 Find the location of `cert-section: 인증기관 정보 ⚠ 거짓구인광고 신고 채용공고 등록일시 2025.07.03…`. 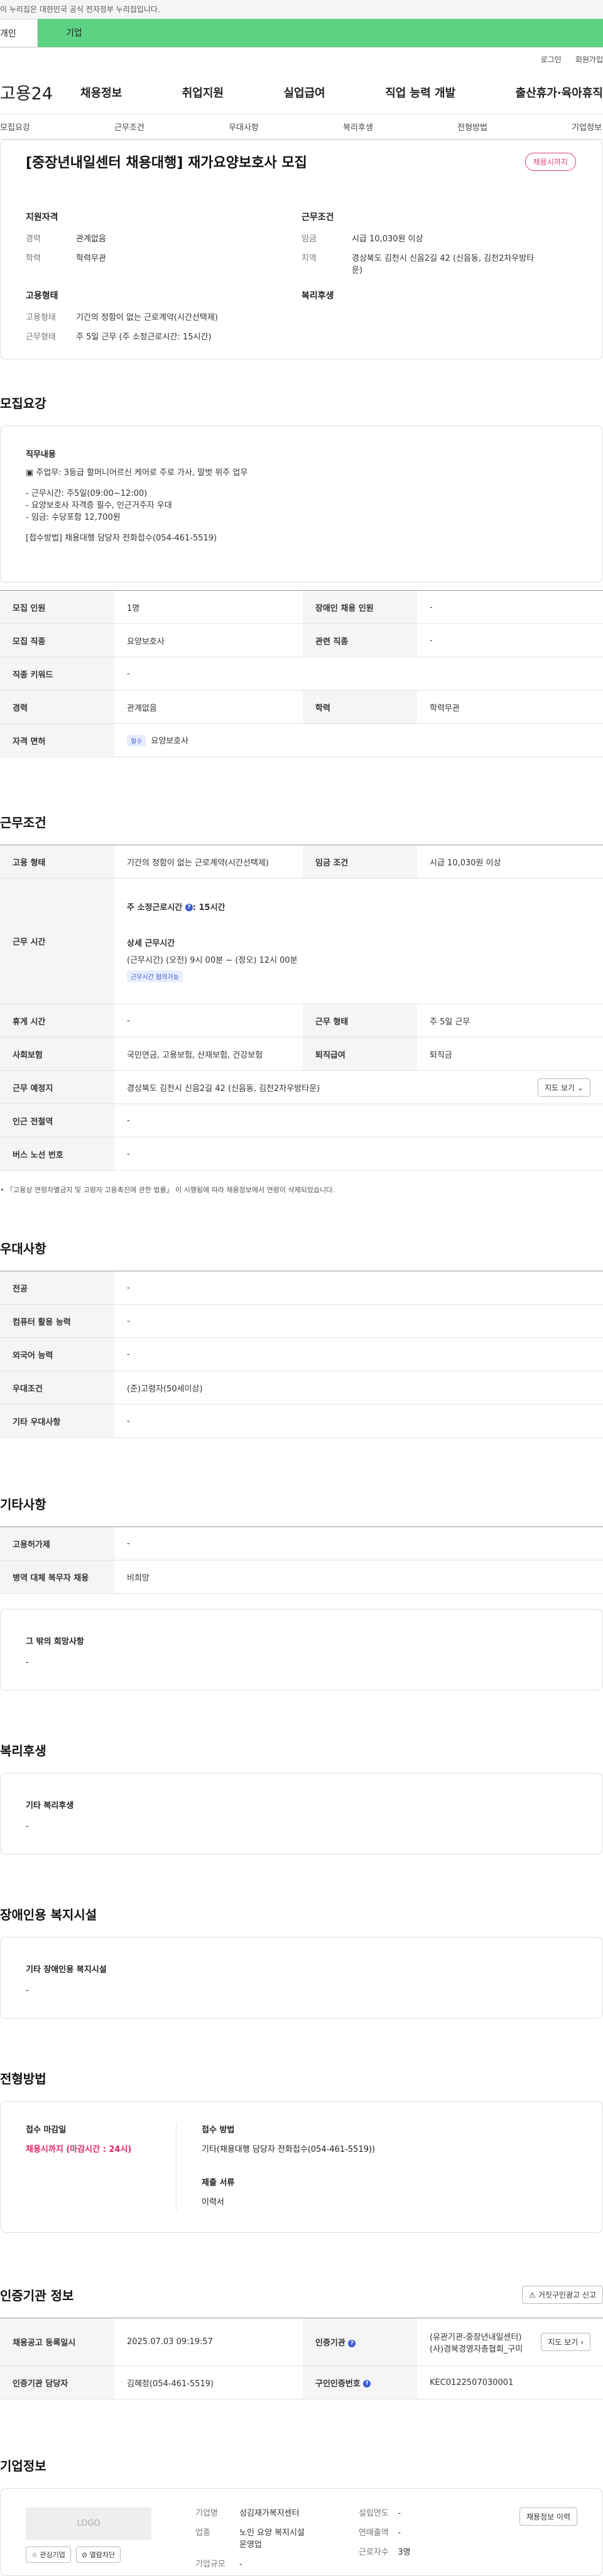

cert-section: 인증기관 정보 ⚠ 거짓구인광고 신고 채용공고 등록일시 2025.07.03… is located at coordinates (301, 2316).